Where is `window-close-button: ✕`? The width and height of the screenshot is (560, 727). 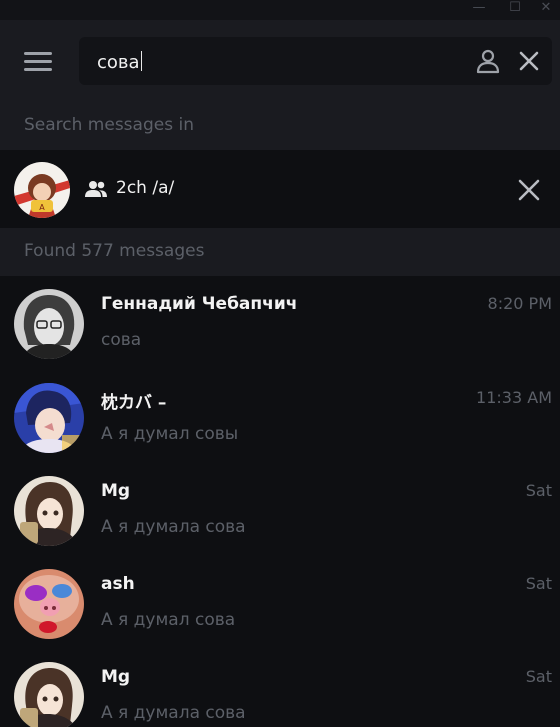 window-close-button: ✕ is located at coordinates (546, 7).